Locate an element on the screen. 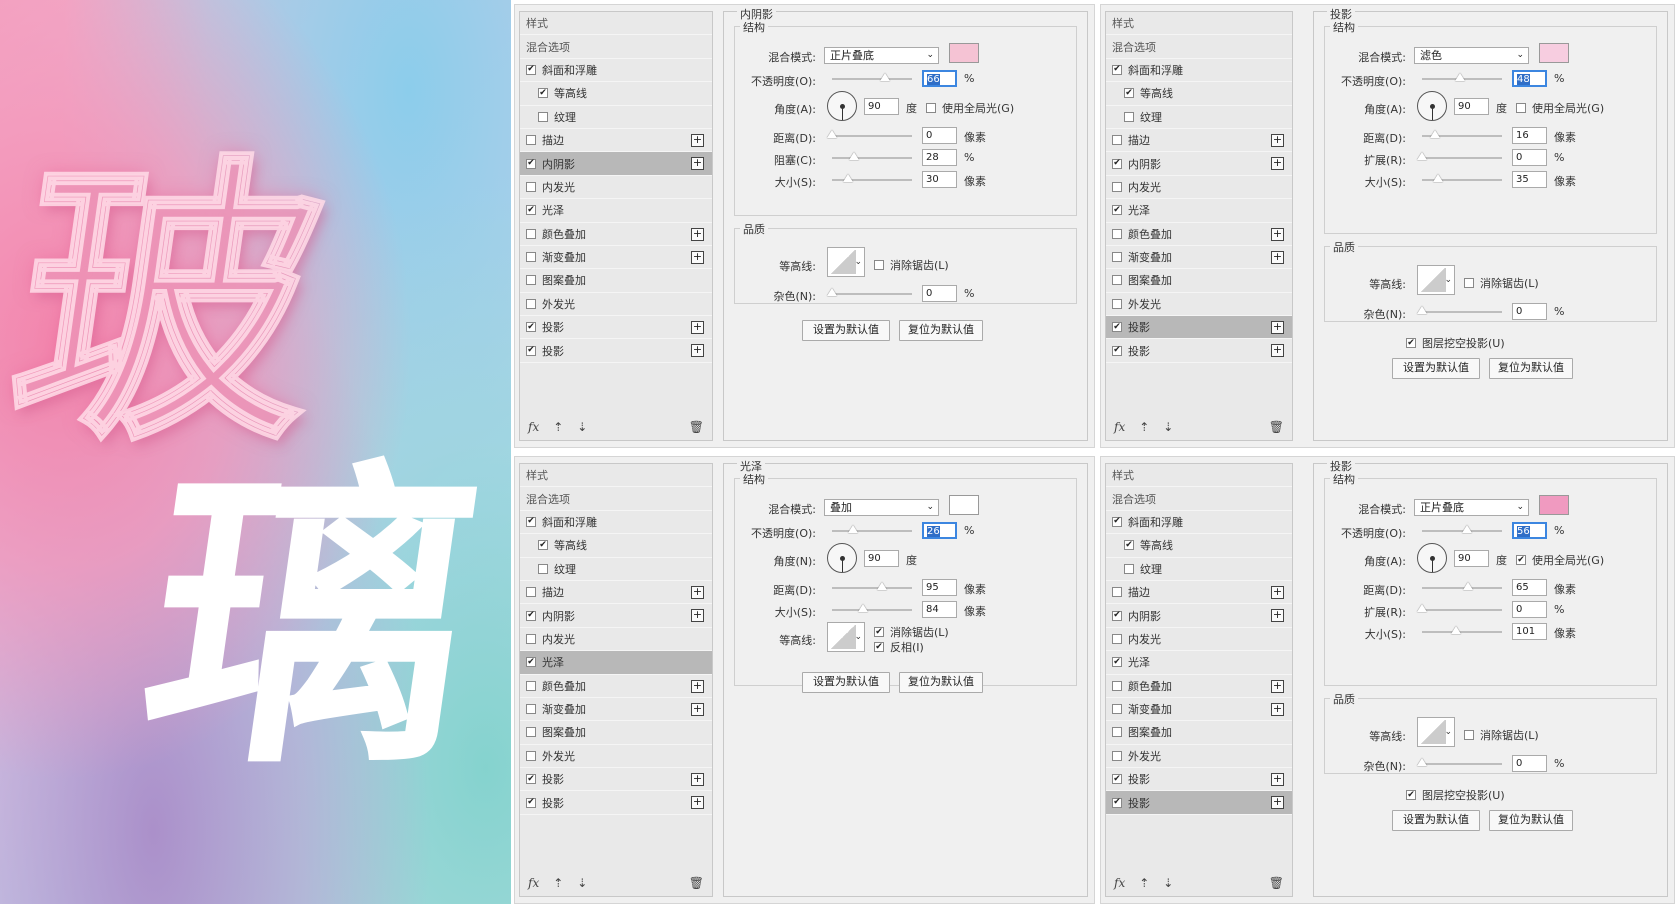  opacity-slider is located at coordinates (872, 77).